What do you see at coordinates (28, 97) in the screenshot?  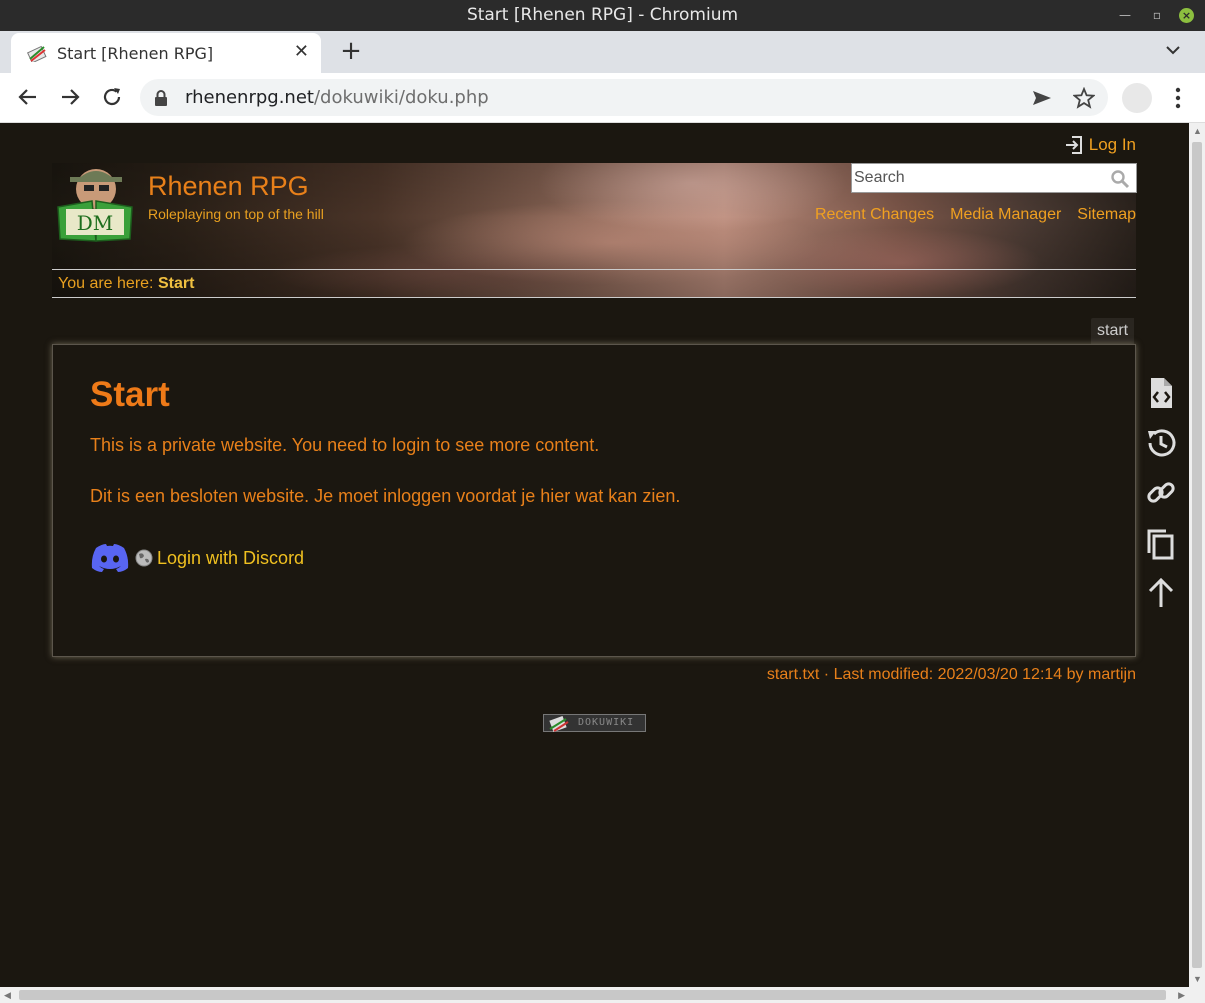 I see `back-arrow-icon` at bounding box center [28, 97].